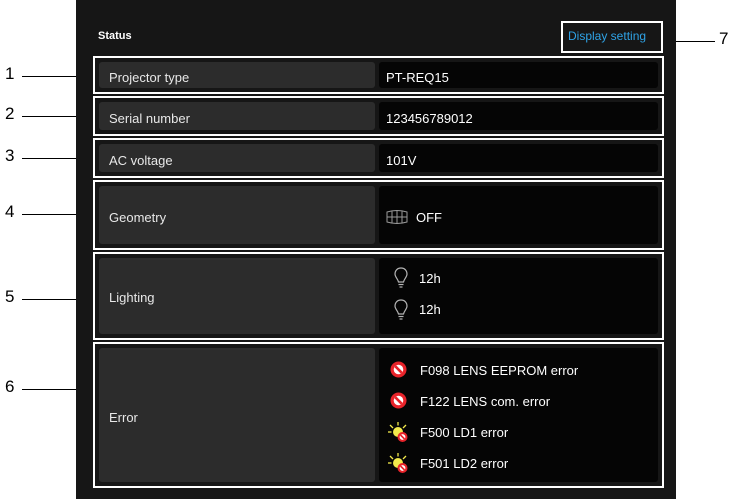 The width and height of the screenshot is (736, 499). Describe the element at coordinates (607, 36) in the screenshot. I see `display-setting-link: Display setting` at that location.